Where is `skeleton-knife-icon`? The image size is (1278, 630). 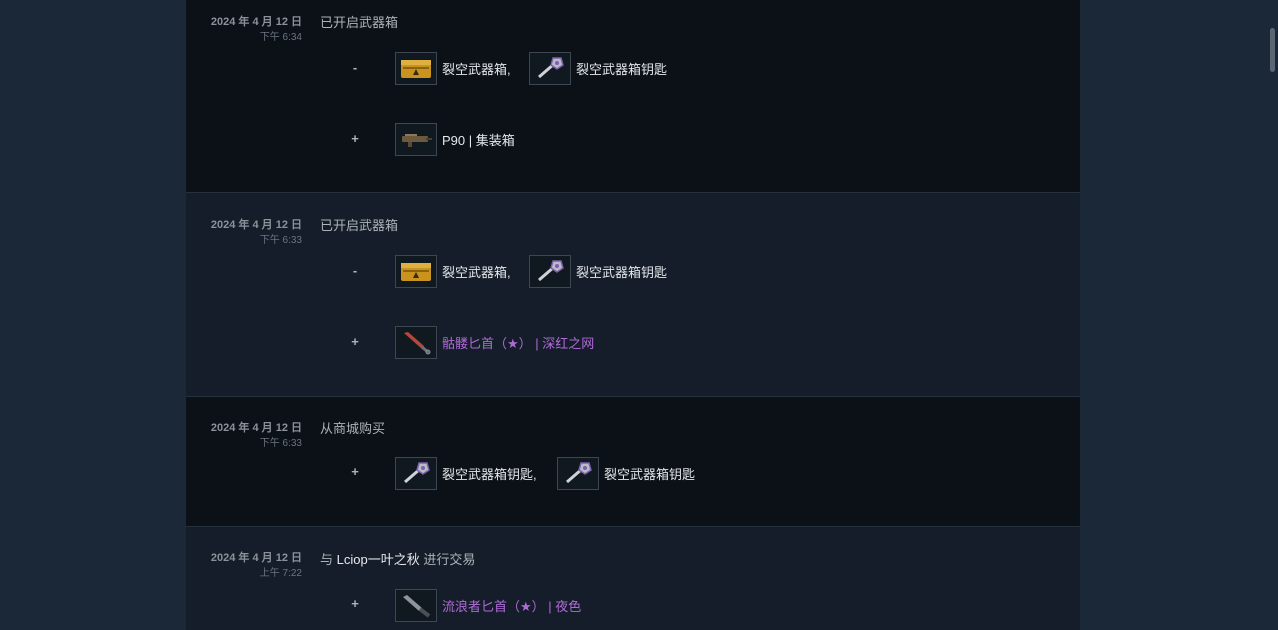
skeleton-knife-icon is located at coordinates (416, 342).